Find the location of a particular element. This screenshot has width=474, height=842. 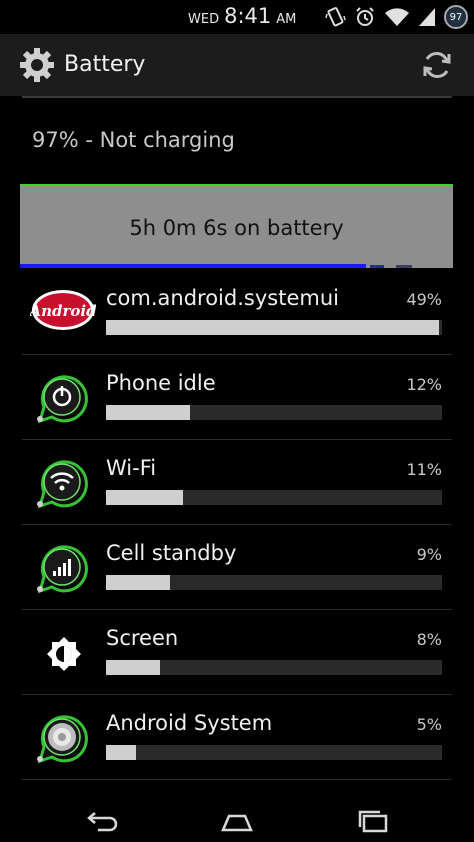

battery-history-graph: 5h 0m 6s on battery is located at coordinates (236, 226).